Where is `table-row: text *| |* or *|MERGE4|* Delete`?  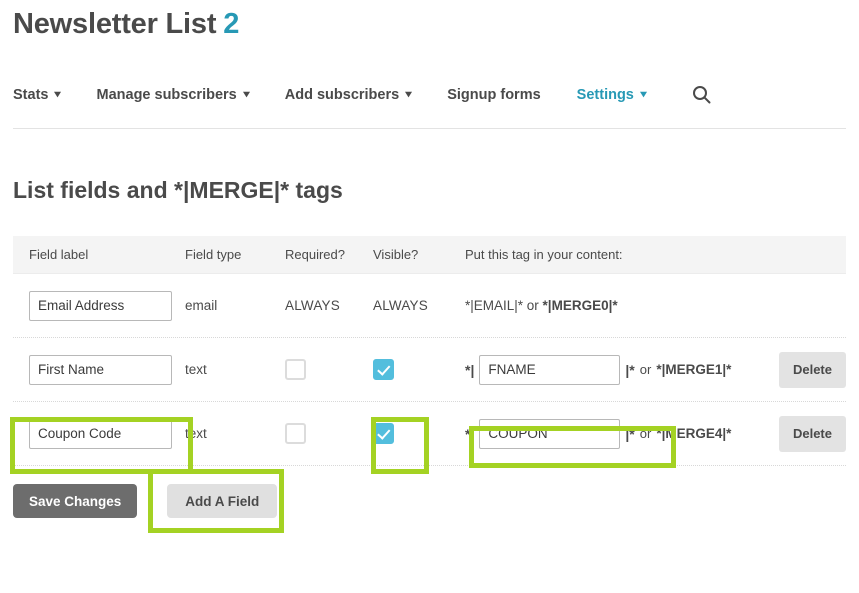
table-row: text *| |* or *|MERGE4|* Delete is located at coordinates (429, 434).